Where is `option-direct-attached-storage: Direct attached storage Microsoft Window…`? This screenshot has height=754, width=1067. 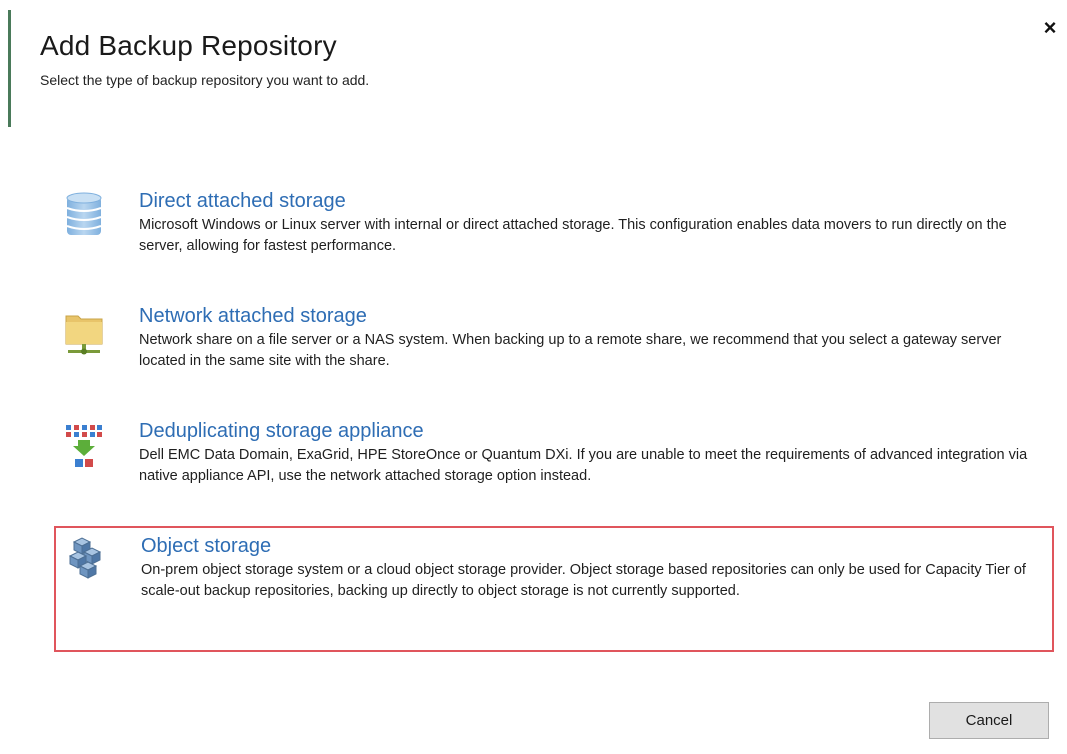 option-direct-attached-storage: Direct attached storage Microsoft Window… is located at coordinates (554, 223).